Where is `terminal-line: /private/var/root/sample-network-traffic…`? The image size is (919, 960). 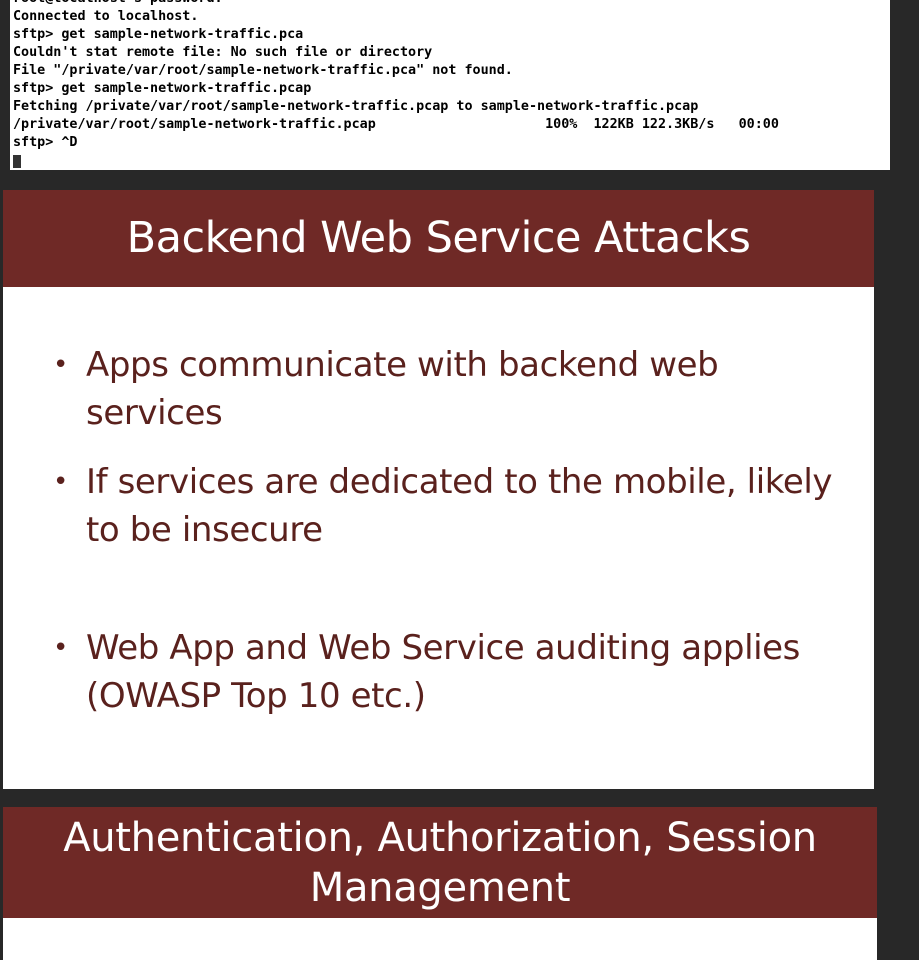
terminal-line: /private/var/root/sample-network-traffic… is located at coordinates (396, 124).